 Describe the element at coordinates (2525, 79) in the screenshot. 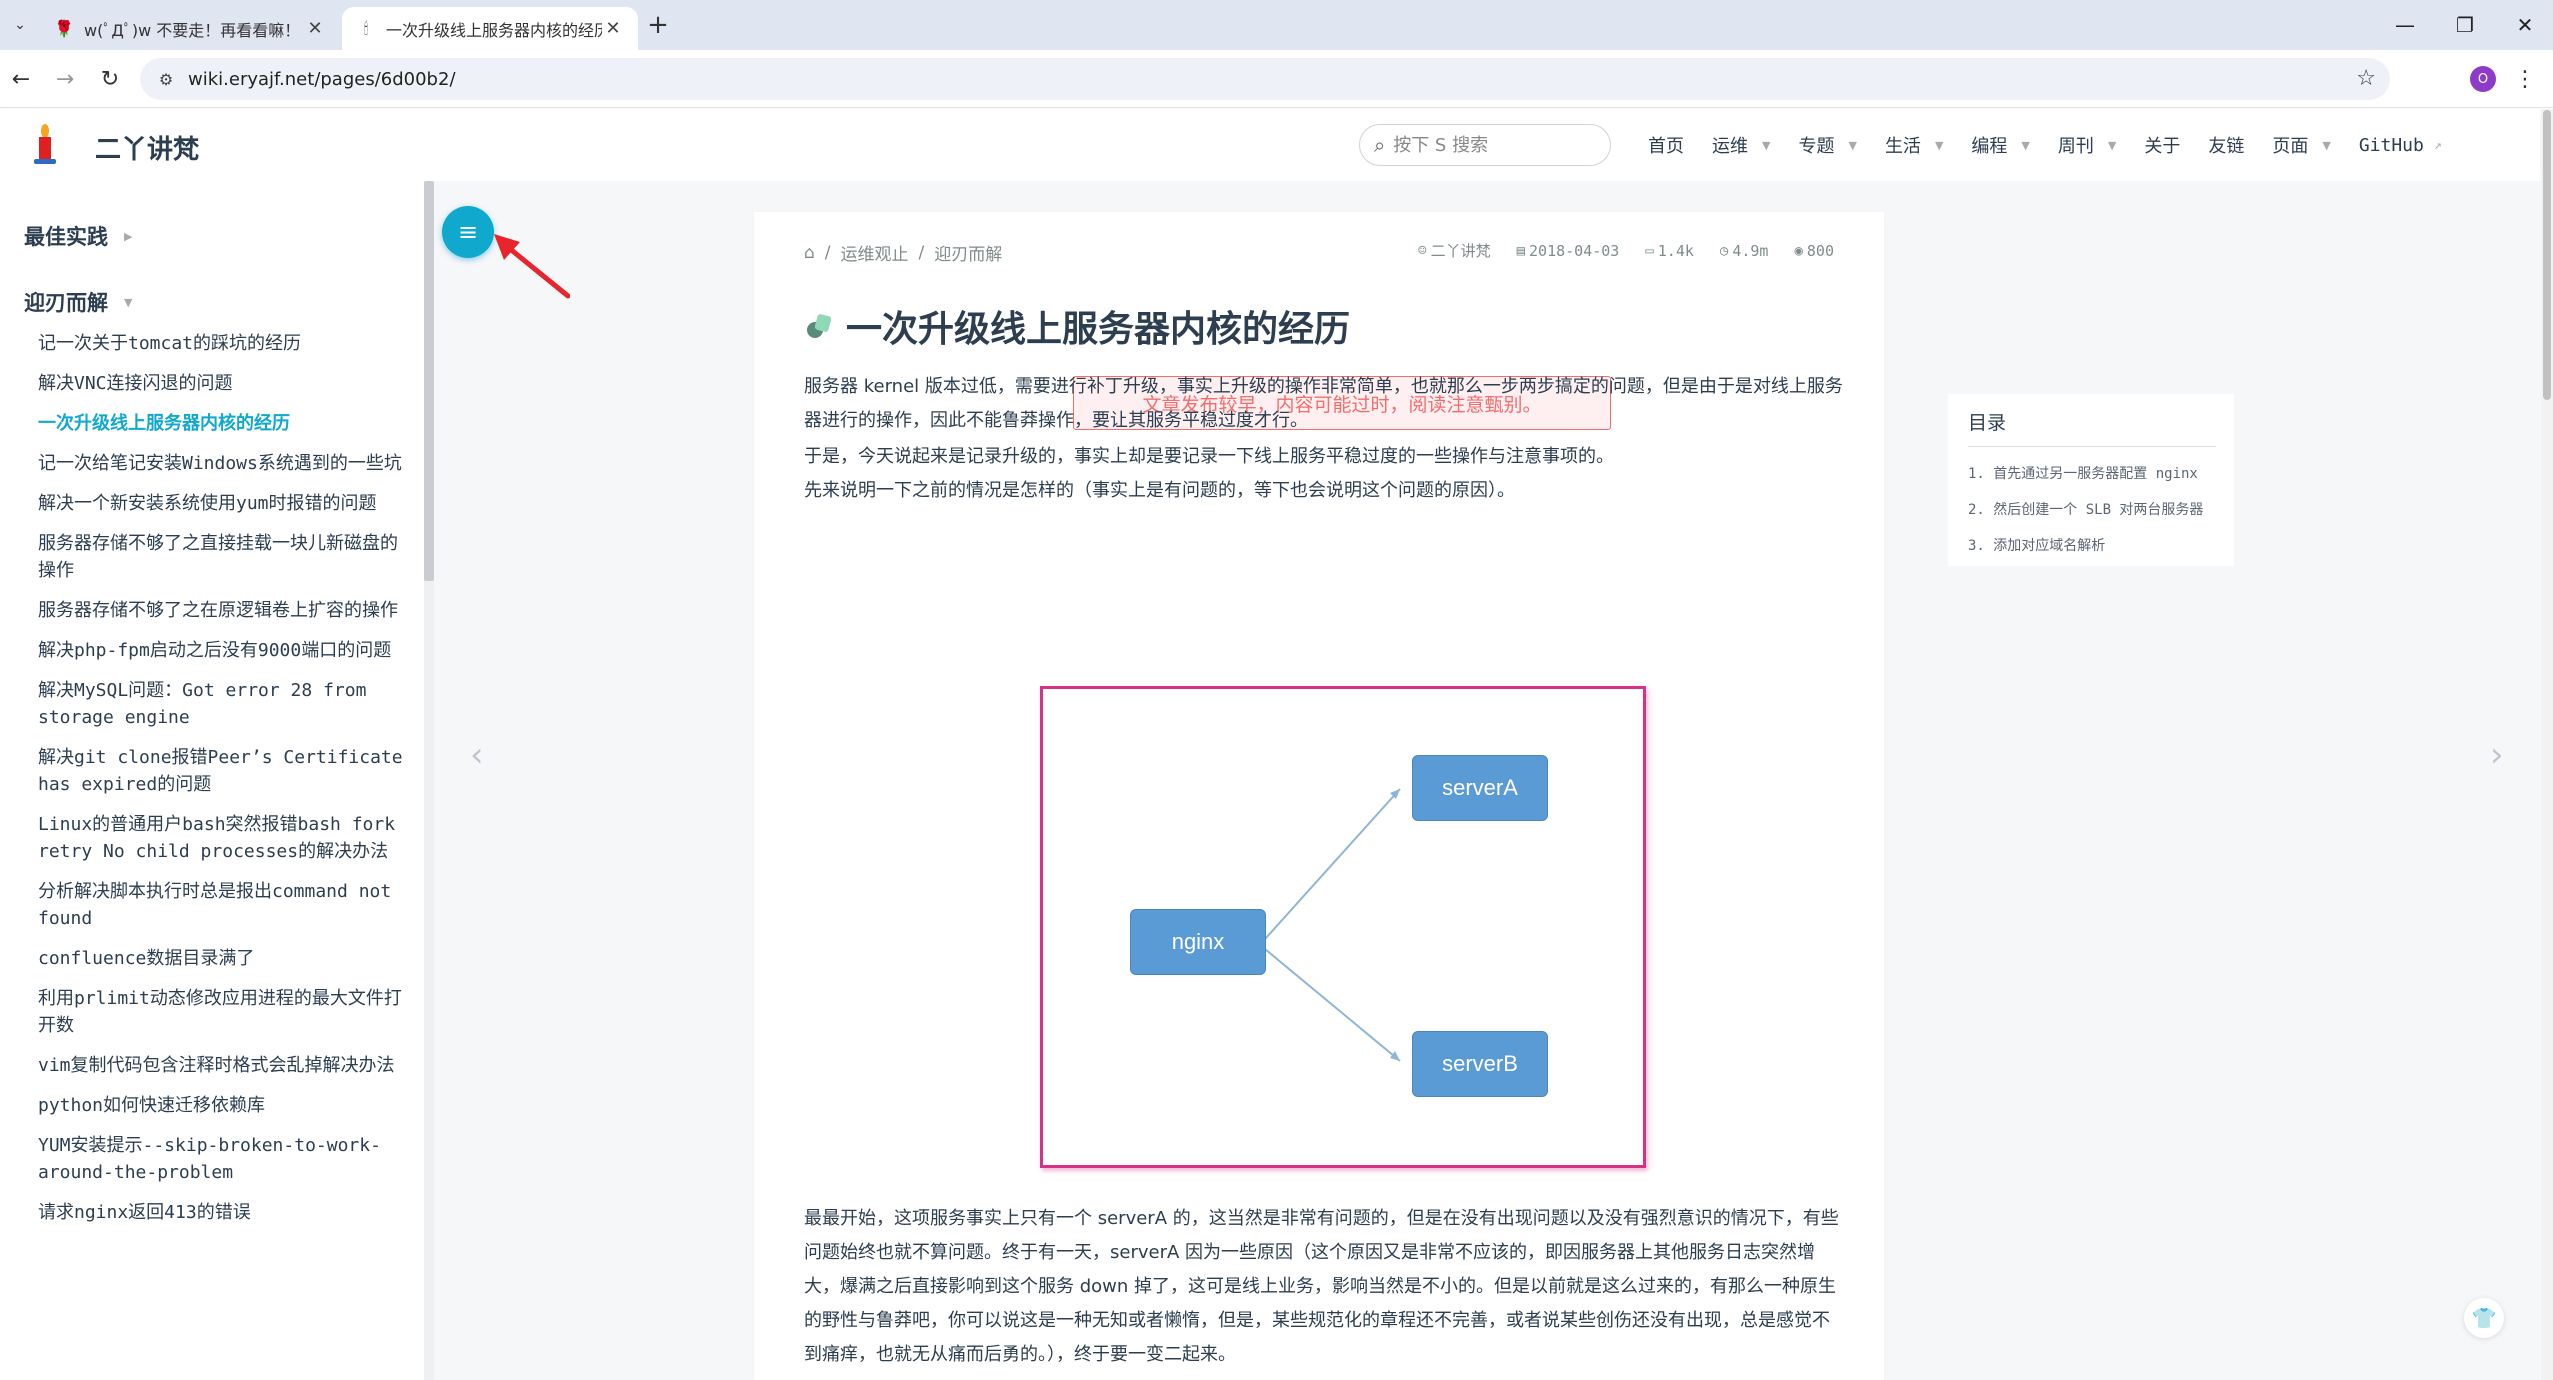

I see `menu-kebab-icon: ⋮` at that location.